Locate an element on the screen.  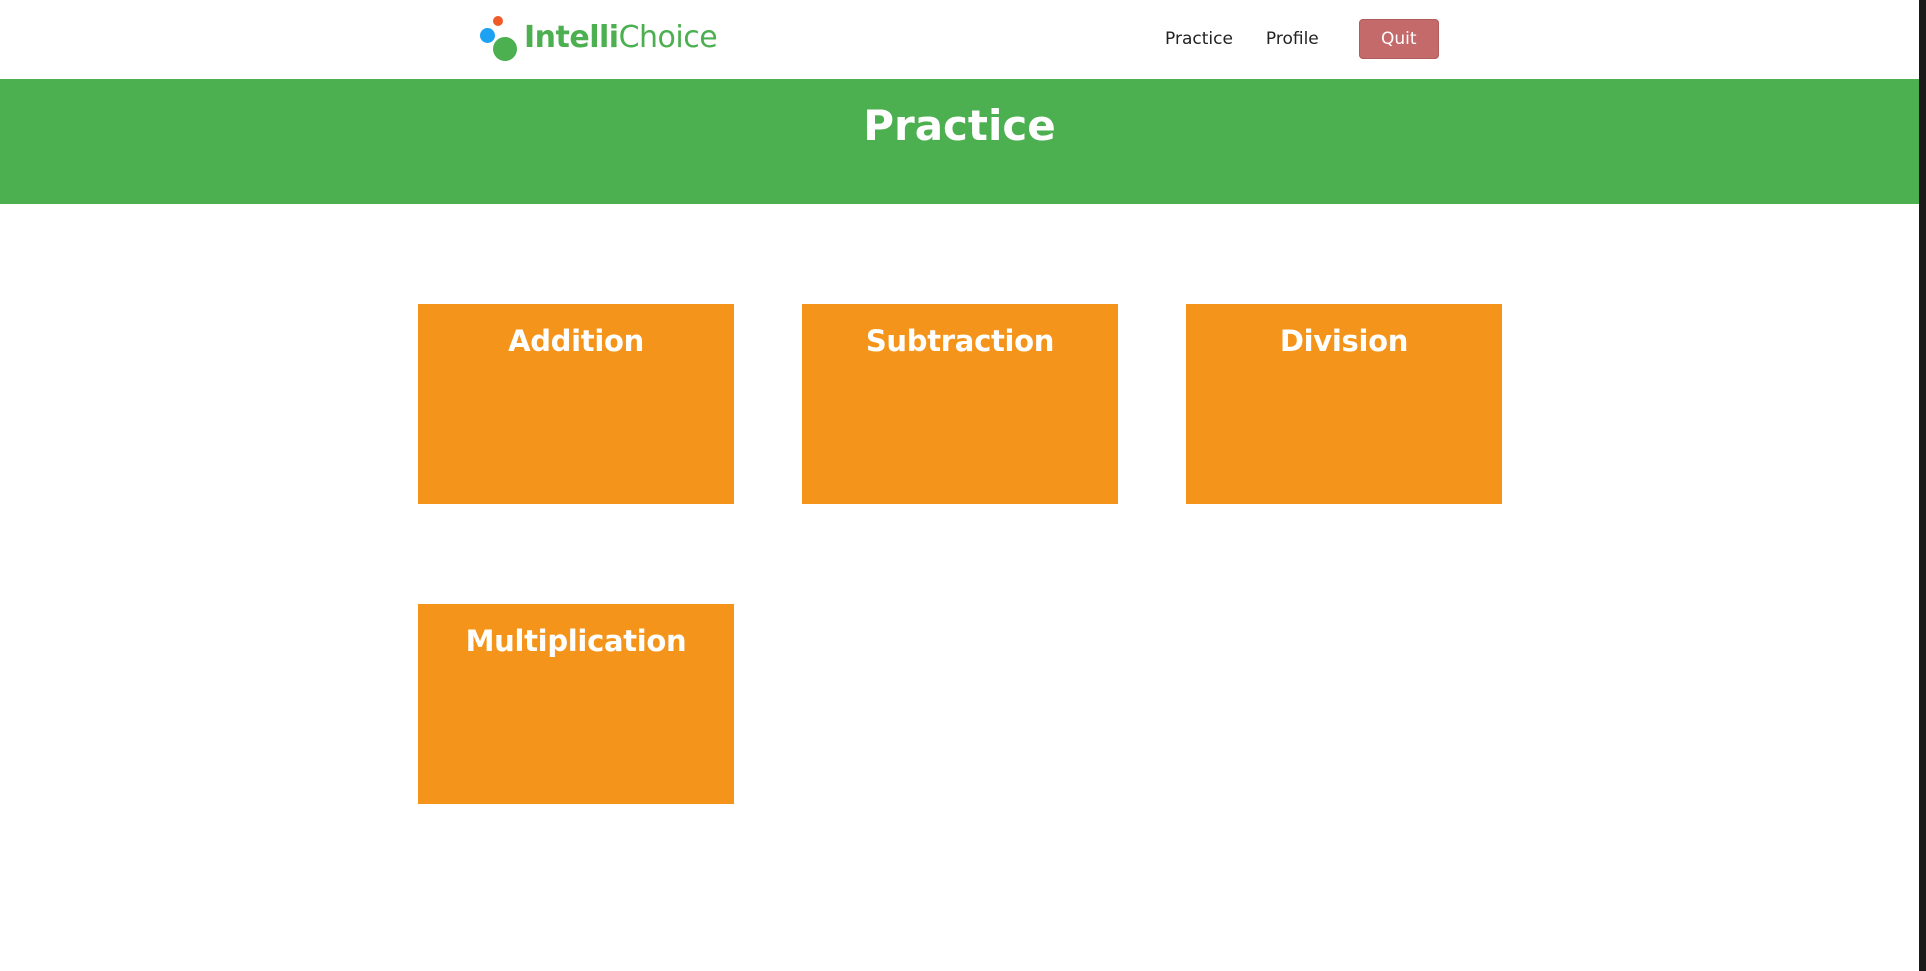
nav-profile-link: Profile is located at coordinates (1292, 39).